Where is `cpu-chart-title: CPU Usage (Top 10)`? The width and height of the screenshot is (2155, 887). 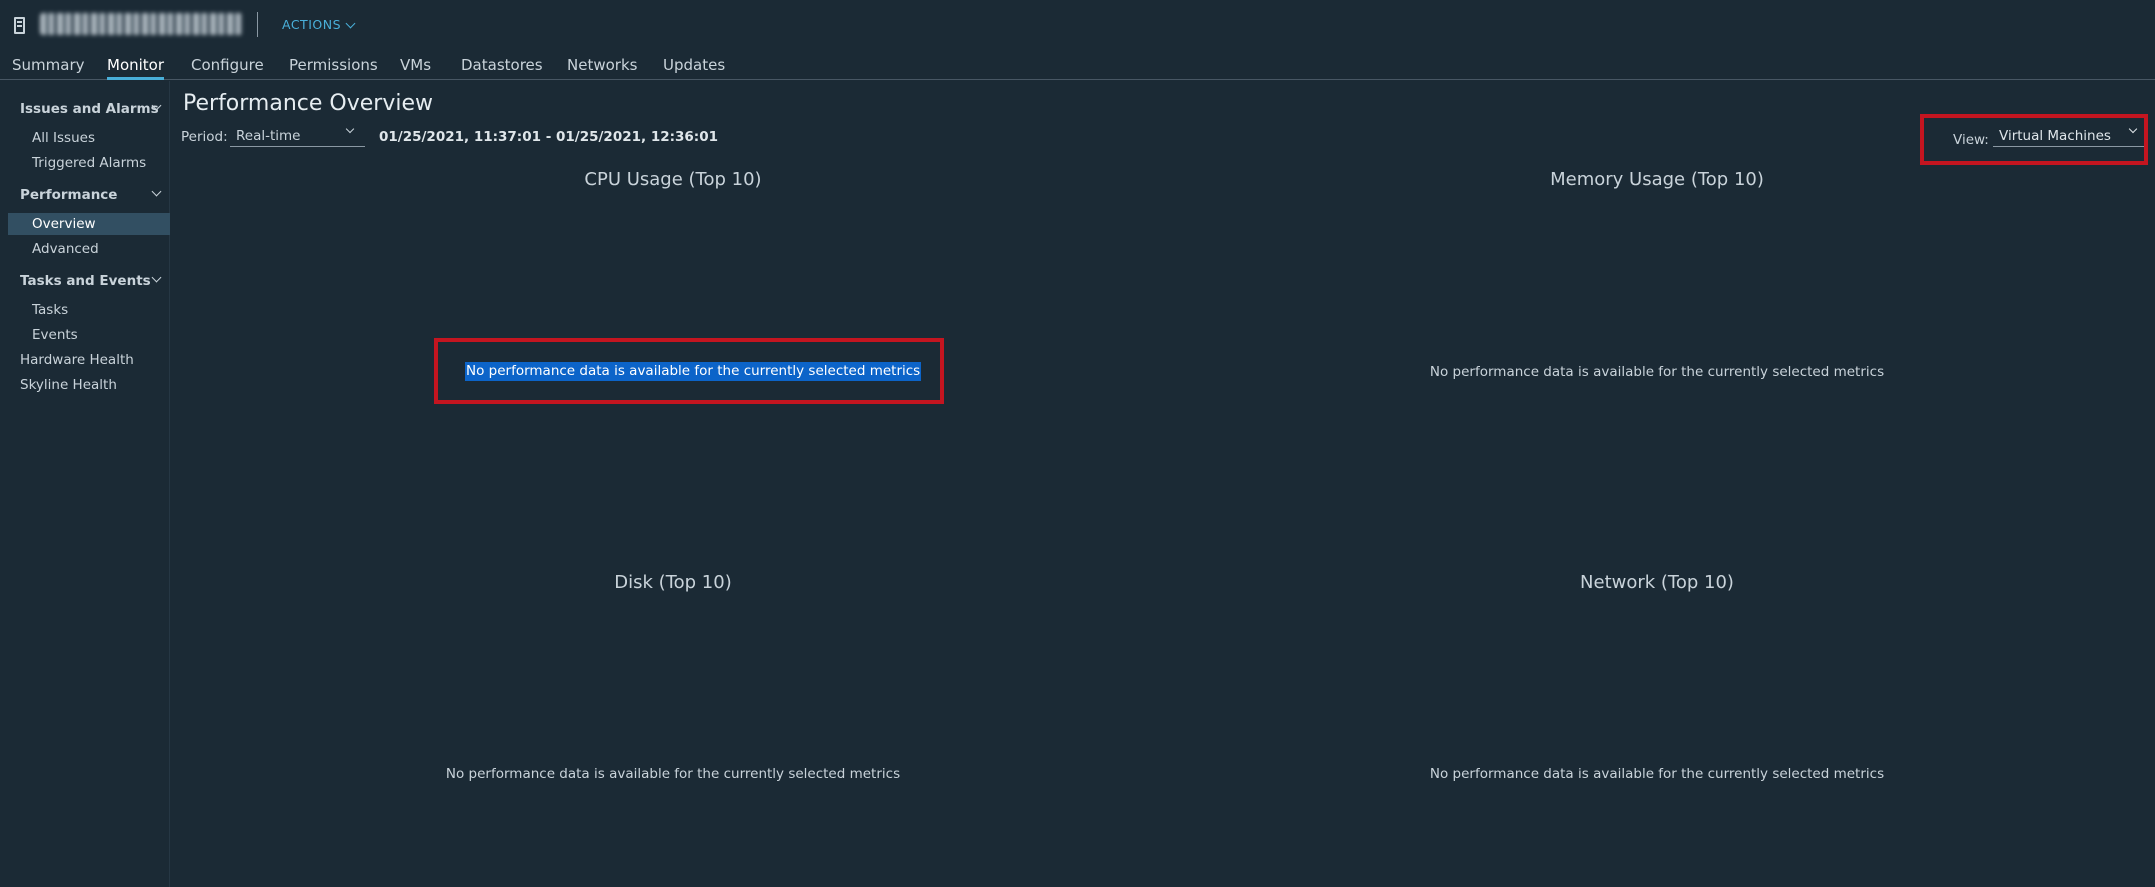 cpu-chart-title: CPU Usage (Top 10) is located at coordinates (673, 179).